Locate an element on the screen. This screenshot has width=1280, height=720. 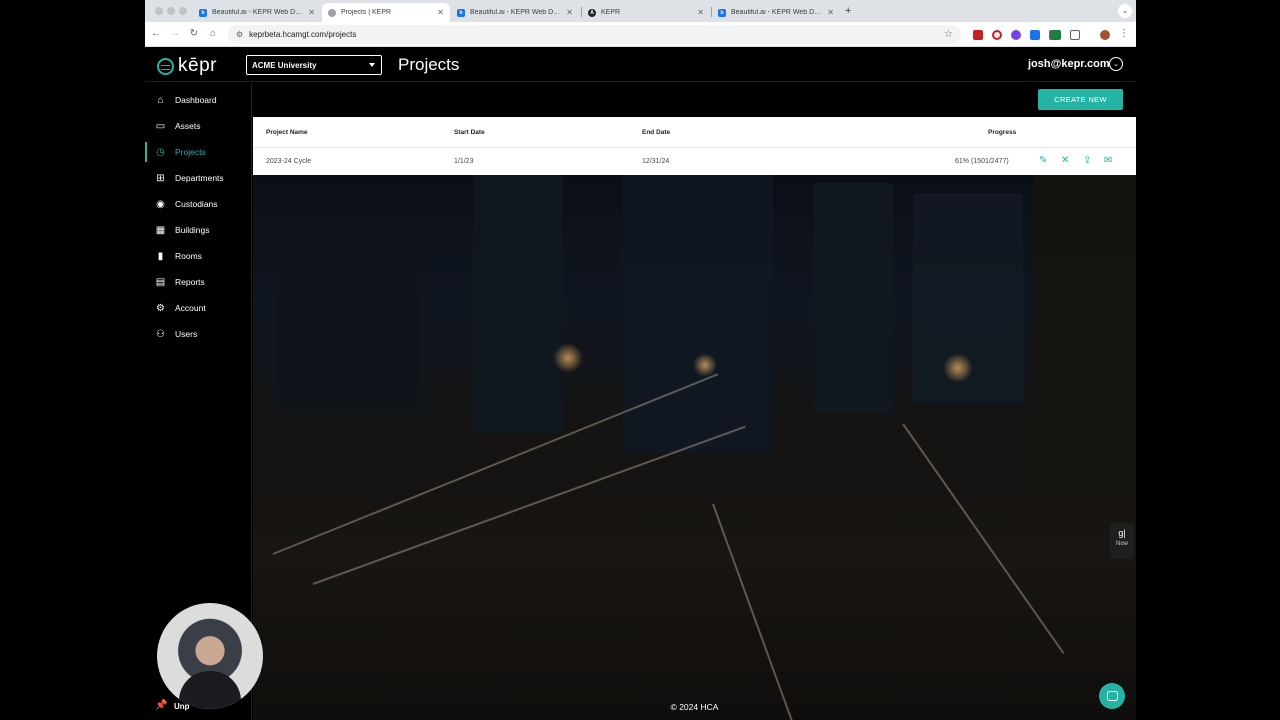
chevron-down-icon: ⌄ is located at coordinates (1116, 64).